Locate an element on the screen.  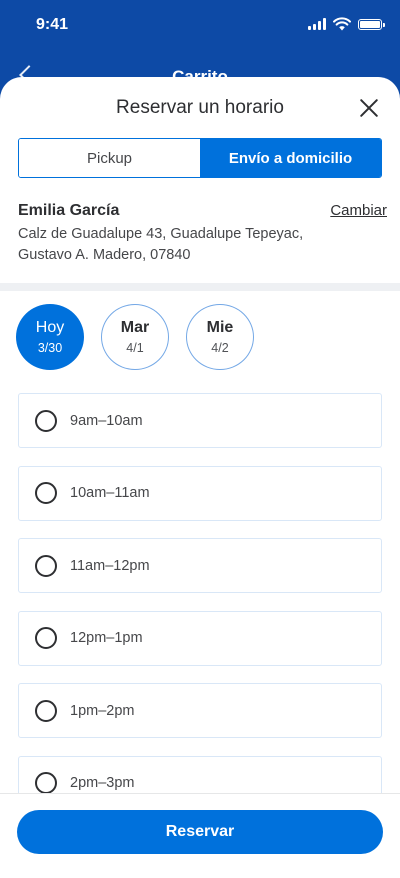
time-slot: 12pm–1pm is located at coordinates (200, 638).